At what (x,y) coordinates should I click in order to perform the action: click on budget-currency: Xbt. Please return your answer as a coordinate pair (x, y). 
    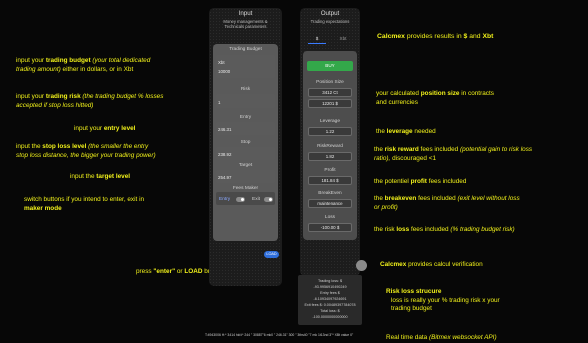
    Looking at the image, I should click on (221, 62).